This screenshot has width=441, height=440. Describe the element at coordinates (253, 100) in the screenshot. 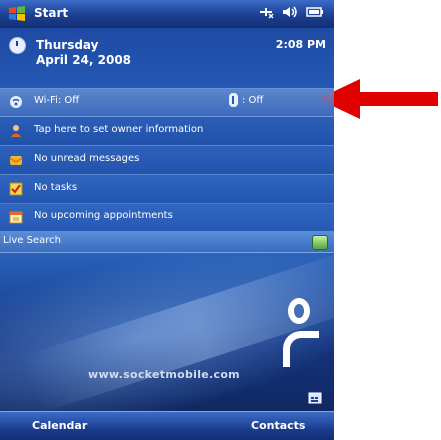

I see `bluetooth-status-label: : Off` at that location.